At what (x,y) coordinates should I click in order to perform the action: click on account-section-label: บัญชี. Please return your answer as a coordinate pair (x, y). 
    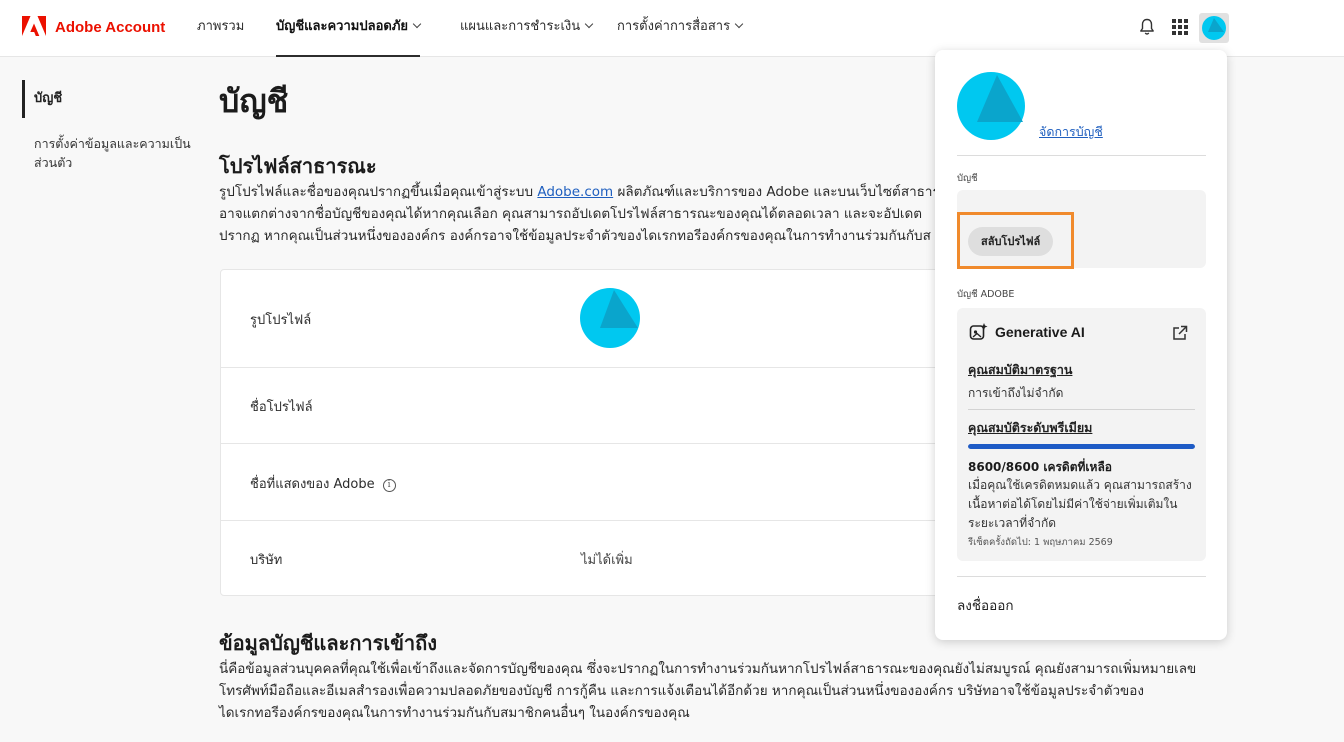
    Looking at the image, I should click on (967, 178).